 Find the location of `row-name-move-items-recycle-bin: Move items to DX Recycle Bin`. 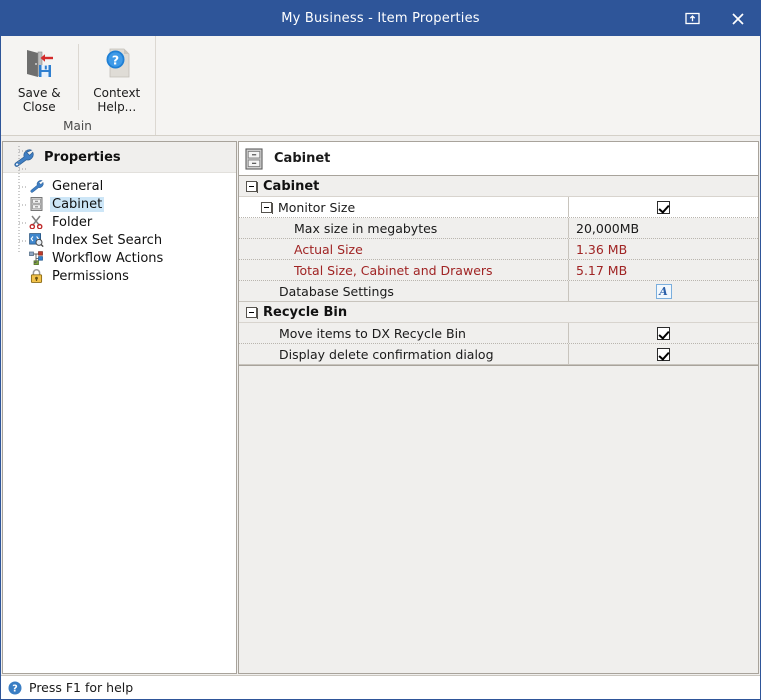

row-name-move-items-recycle-bin: Move items to DX Recycle Bin is located at coordinates (404, 333).